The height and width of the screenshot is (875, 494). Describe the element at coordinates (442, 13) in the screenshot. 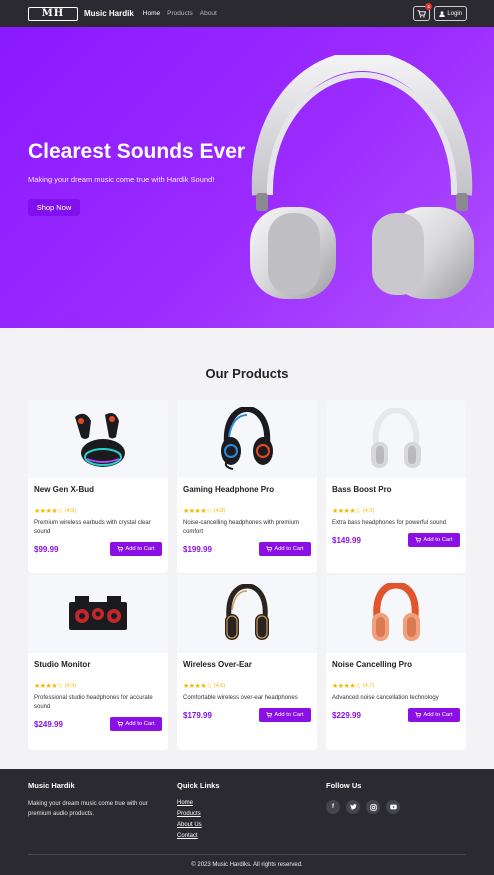

I see `user-icon` at that location.